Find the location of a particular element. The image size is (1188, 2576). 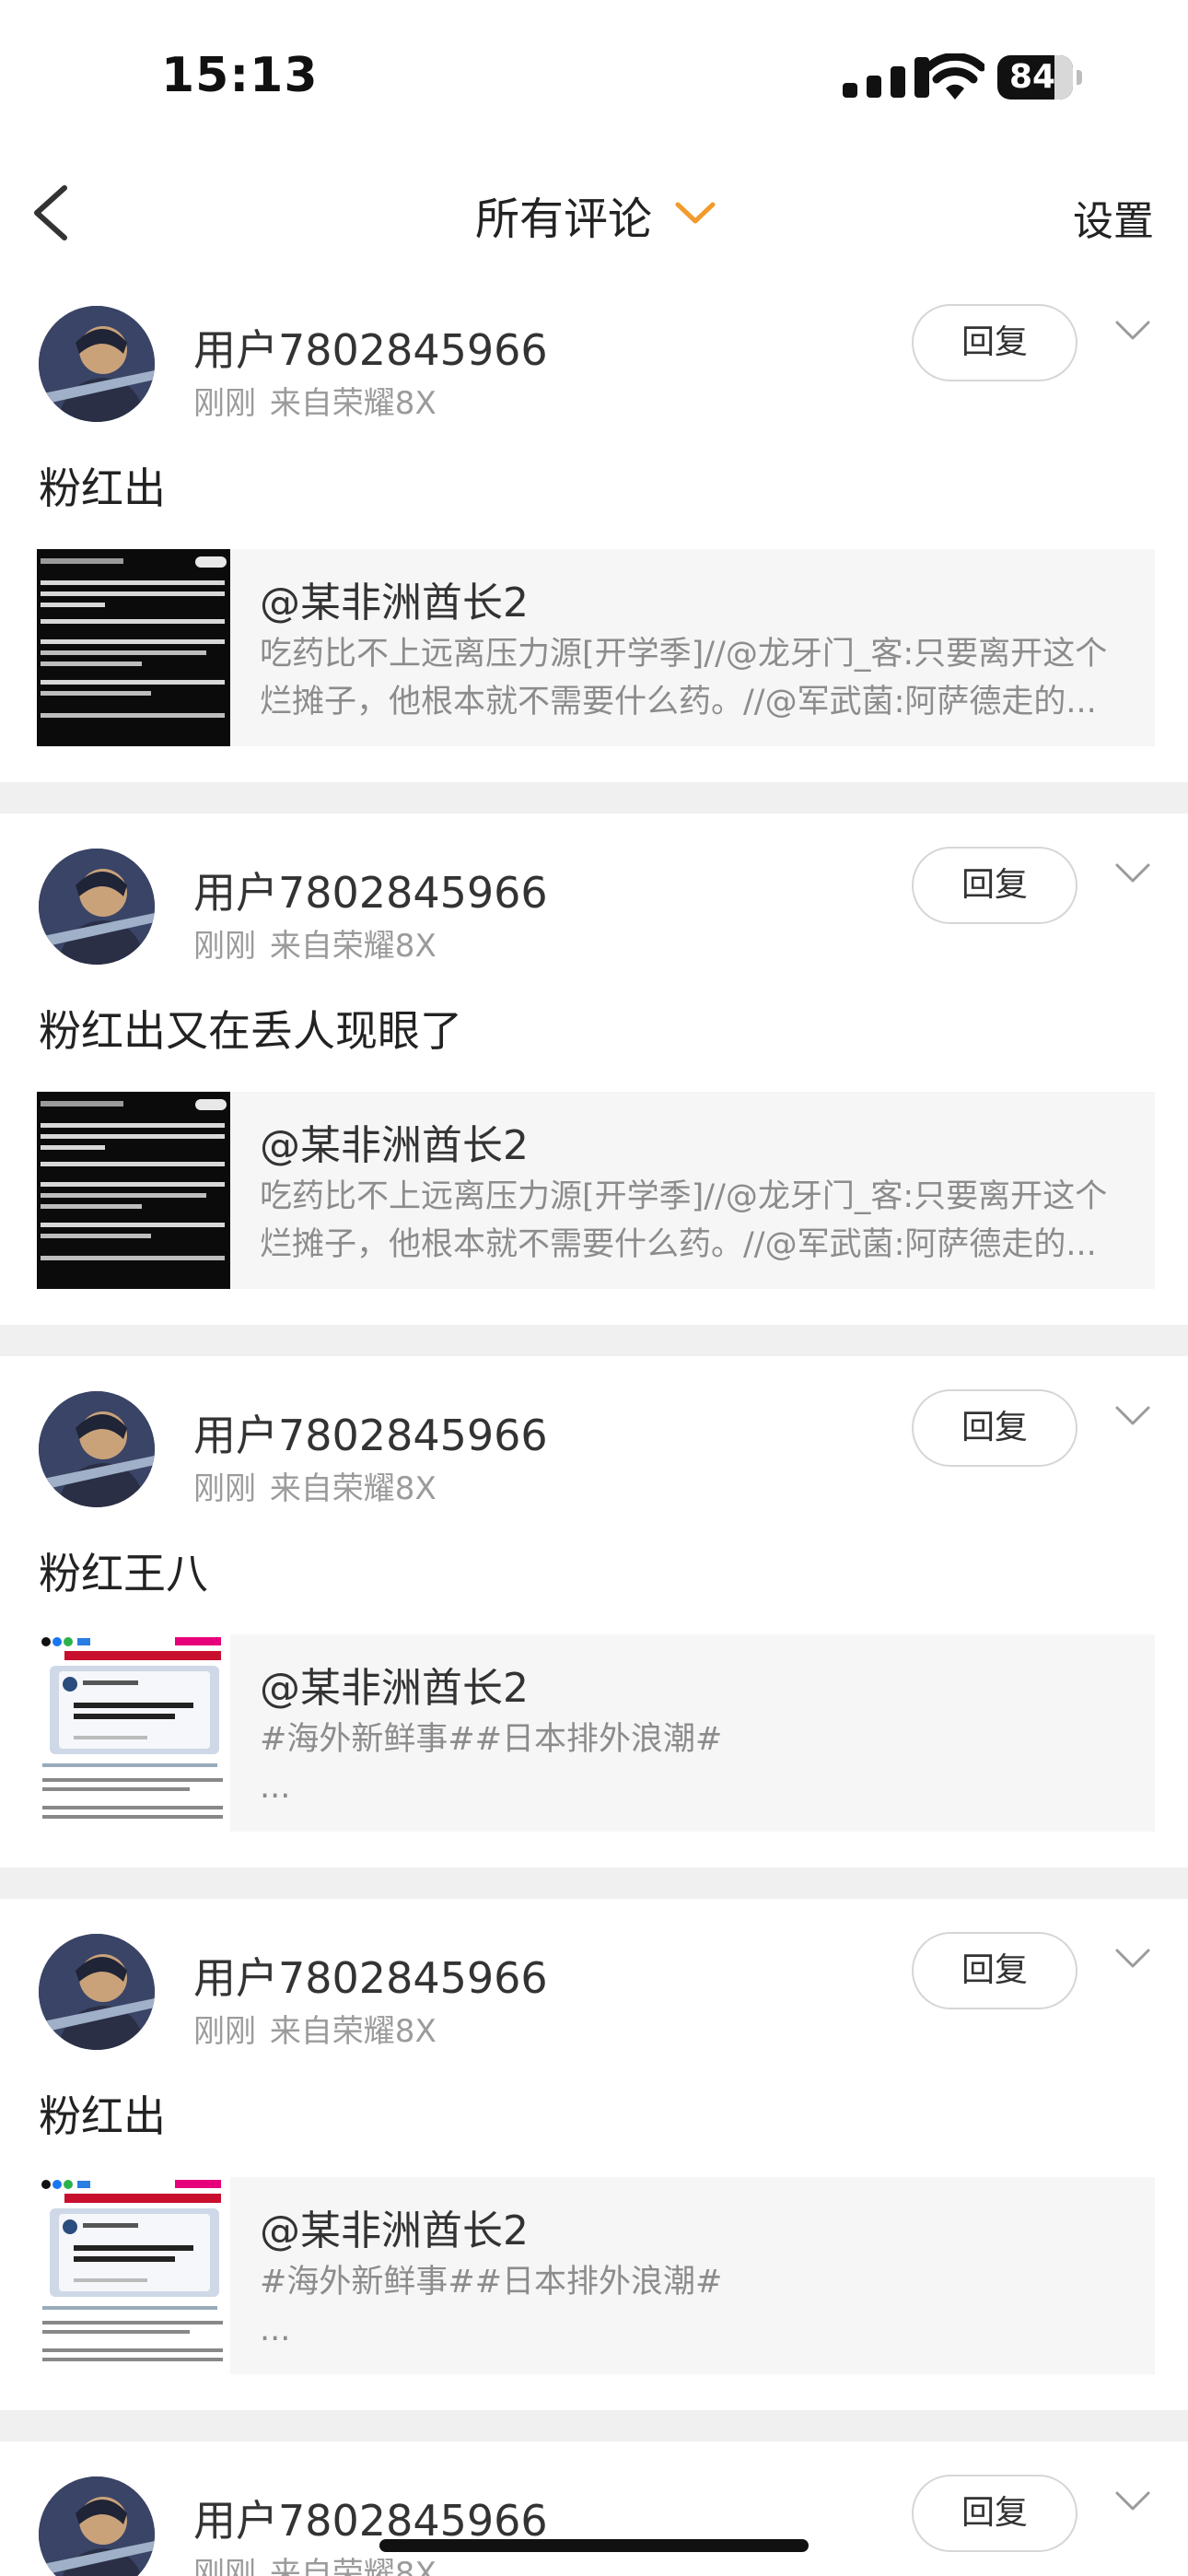

status-bar: 15:13 84 is located at coordinates (594, 78).